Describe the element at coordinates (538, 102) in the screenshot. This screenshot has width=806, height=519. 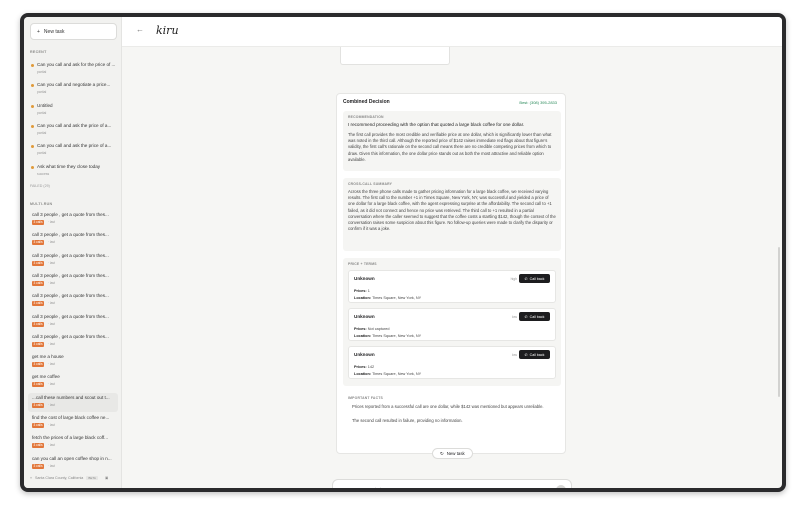
I see `best-number: Best: (308) 395-2833` at that location.